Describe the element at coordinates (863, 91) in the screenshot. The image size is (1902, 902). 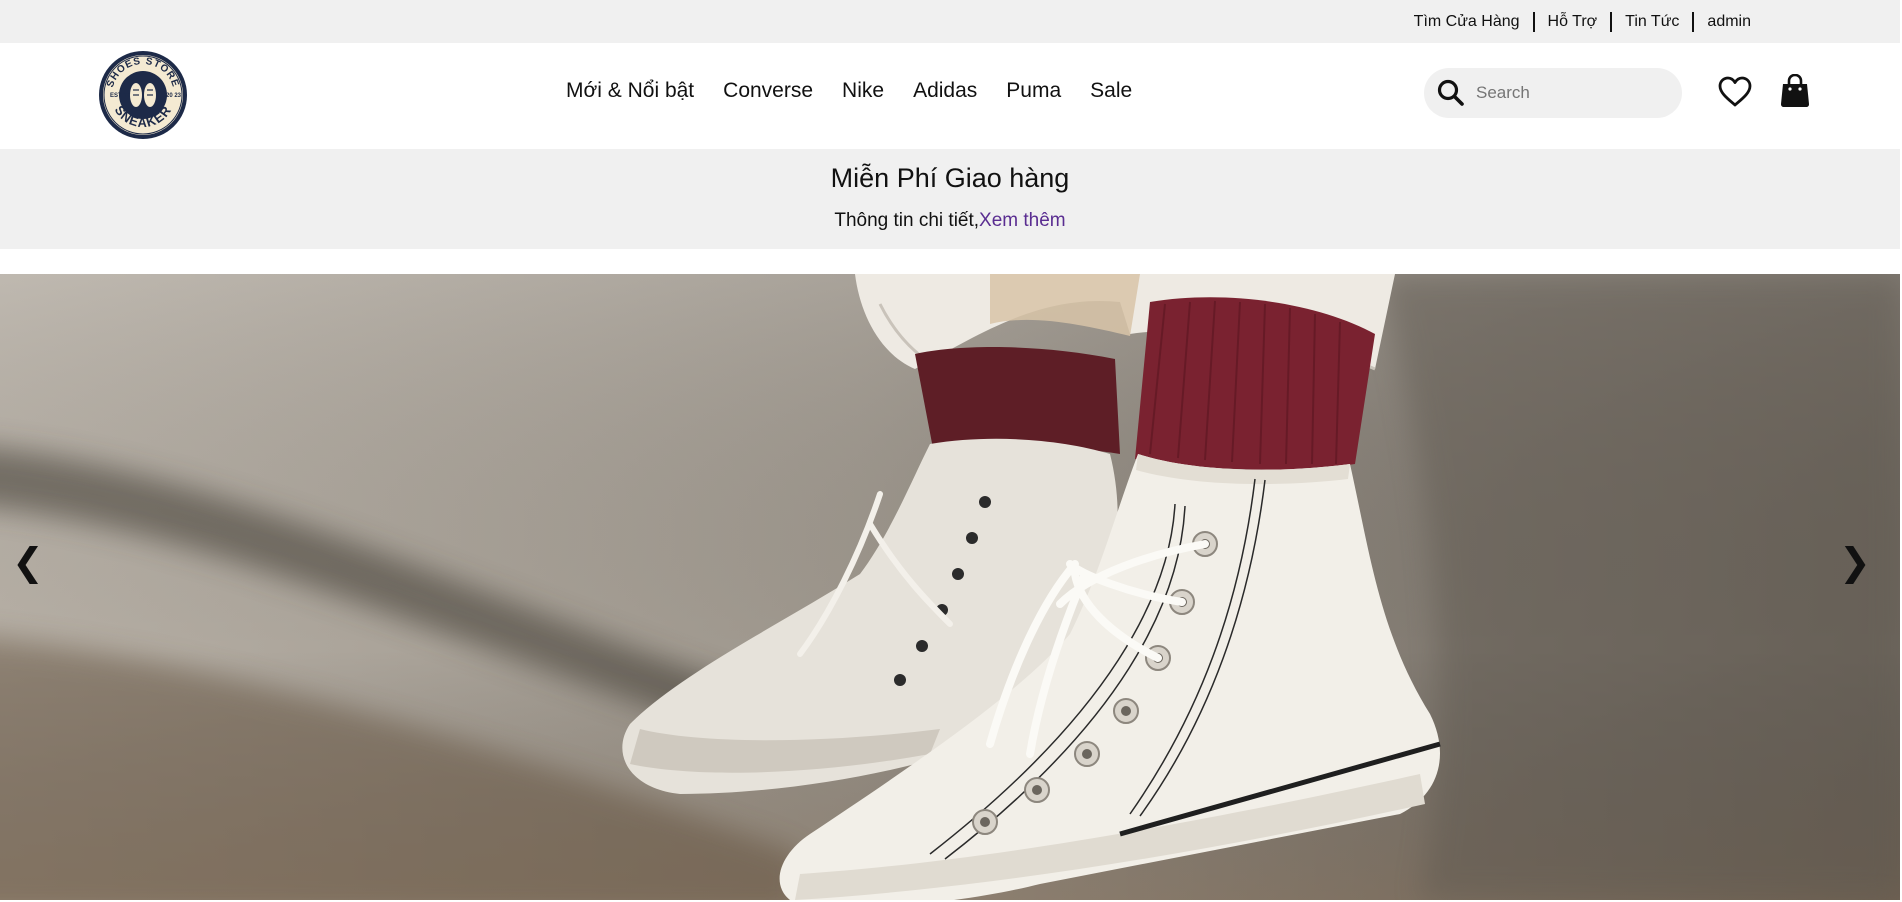
I see `nav-nike: Nike` at that location.